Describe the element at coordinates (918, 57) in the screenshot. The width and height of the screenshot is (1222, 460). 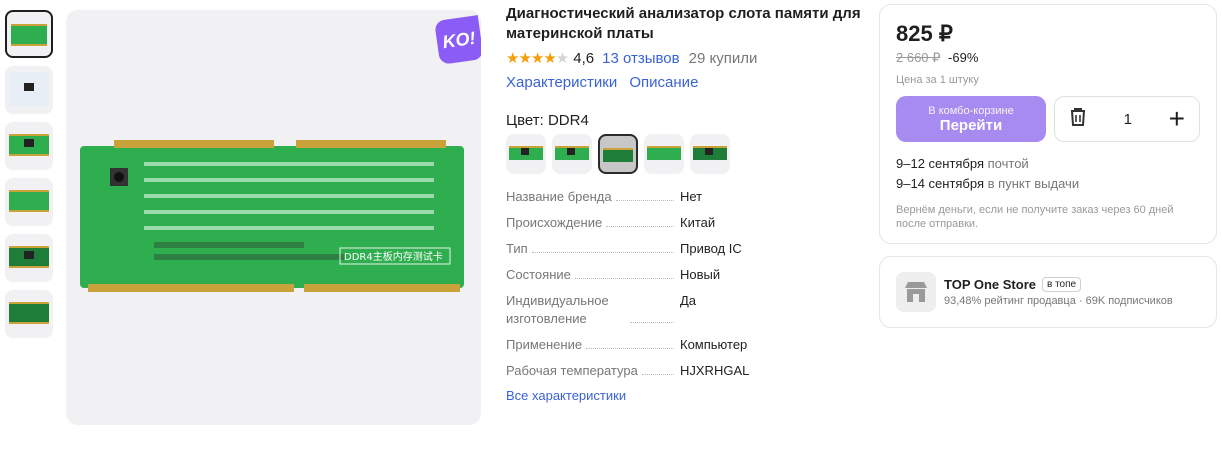
I see `old-price: 2 660 ₽` at that location.